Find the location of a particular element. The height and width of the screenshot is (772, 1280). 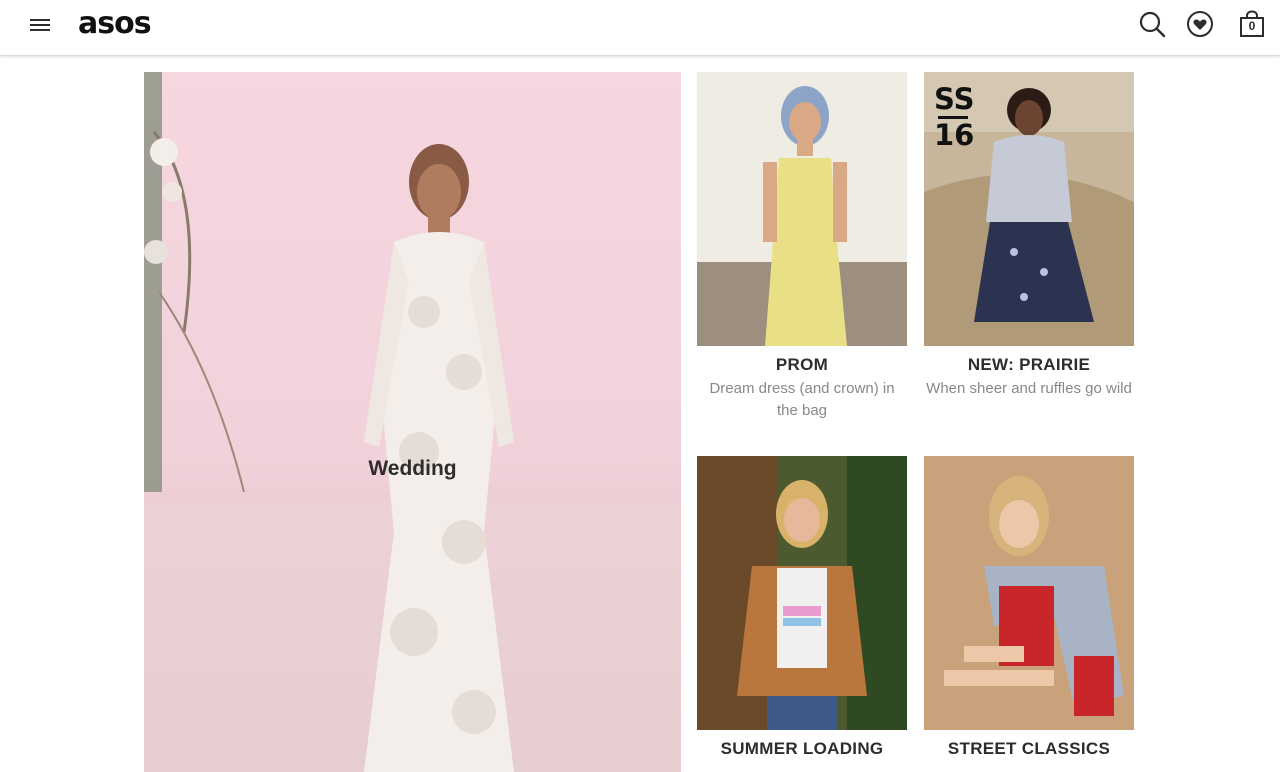

badge-top: SS is located at coordinates (954, 99).